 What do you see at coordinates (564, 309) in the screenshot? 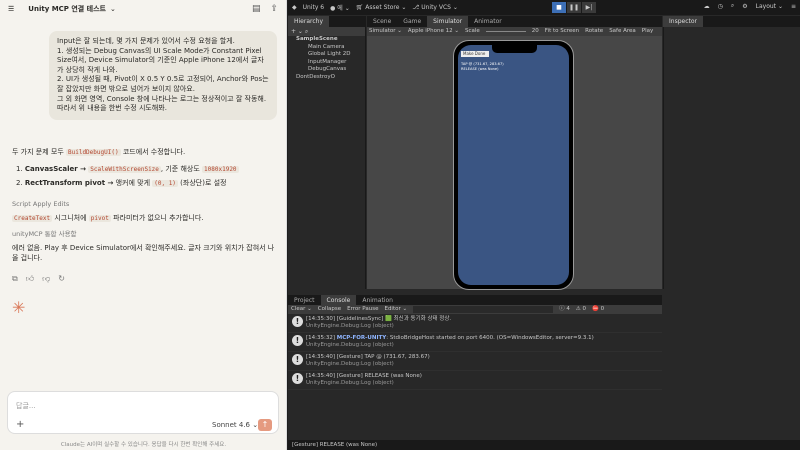
I see `info-count: ⓘ 4` at bounding box center [564, 309].